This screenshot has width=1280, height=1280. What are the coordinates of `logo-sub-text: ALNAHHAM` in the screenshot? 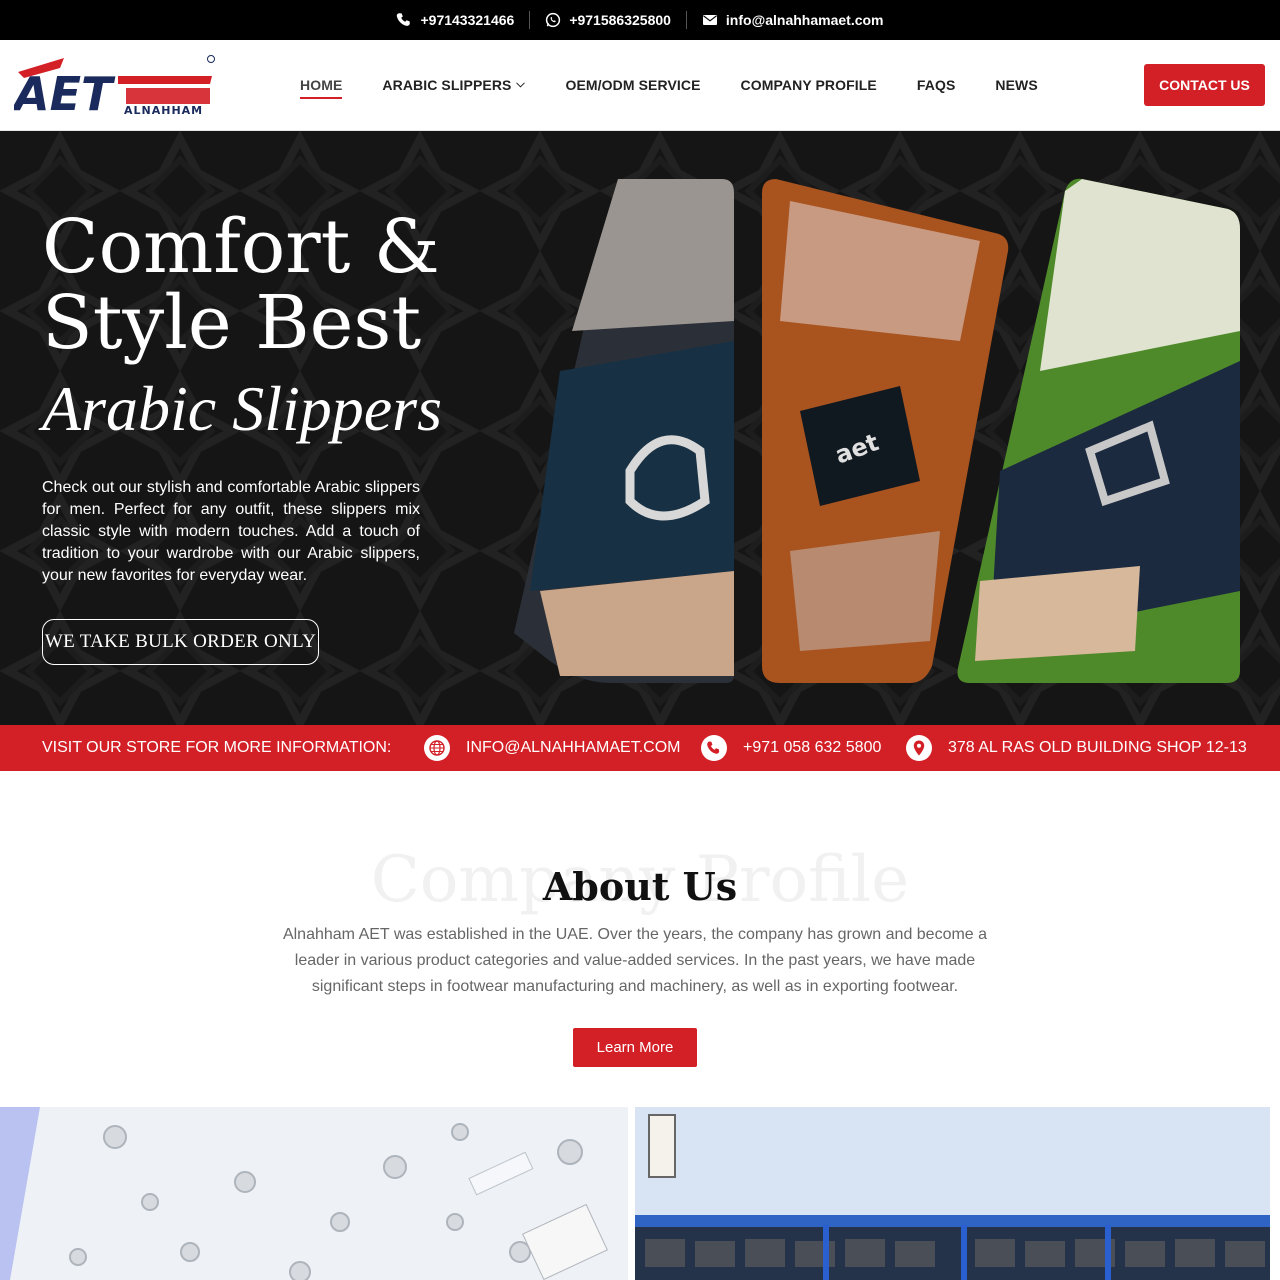 It's located at (163, 110).